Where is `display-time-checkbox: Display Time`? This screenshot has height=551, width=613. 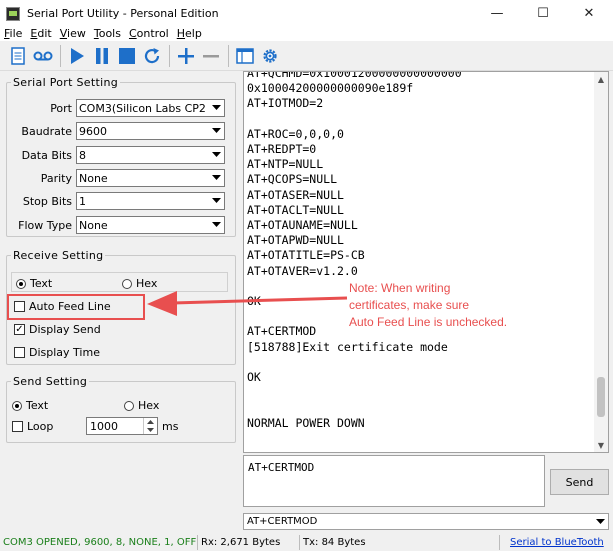 display-time-checkbox: Display Time is located at coordinates (57, 352).